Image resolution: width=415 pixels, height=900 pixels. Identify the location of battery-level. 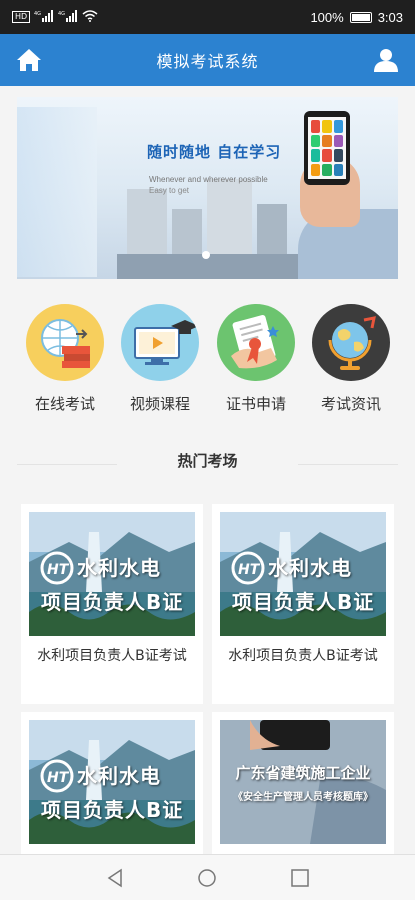
(360, 17).